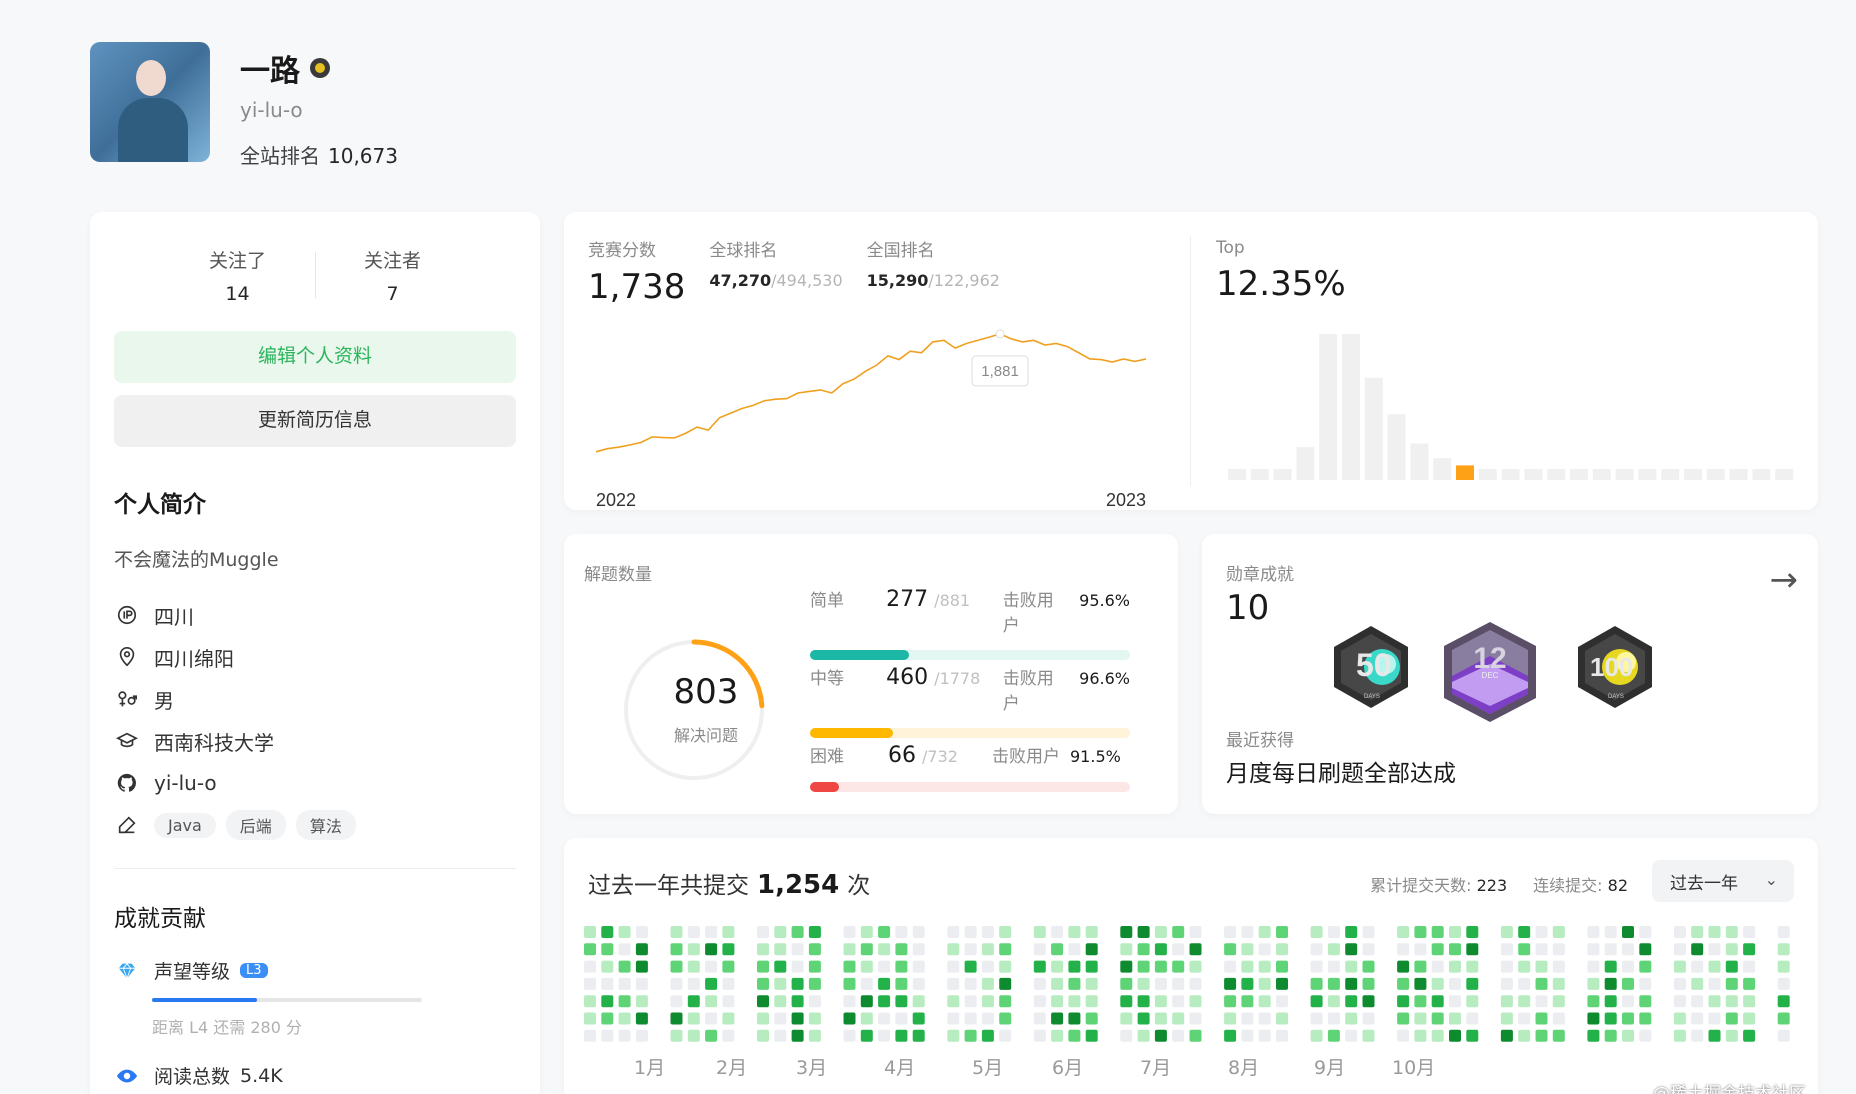 The image size is (1856, 1094). Describe the element at coordinates (315, 357) in the screenshot. I see `edit-profile-button: 编辑个人资料` at that location.